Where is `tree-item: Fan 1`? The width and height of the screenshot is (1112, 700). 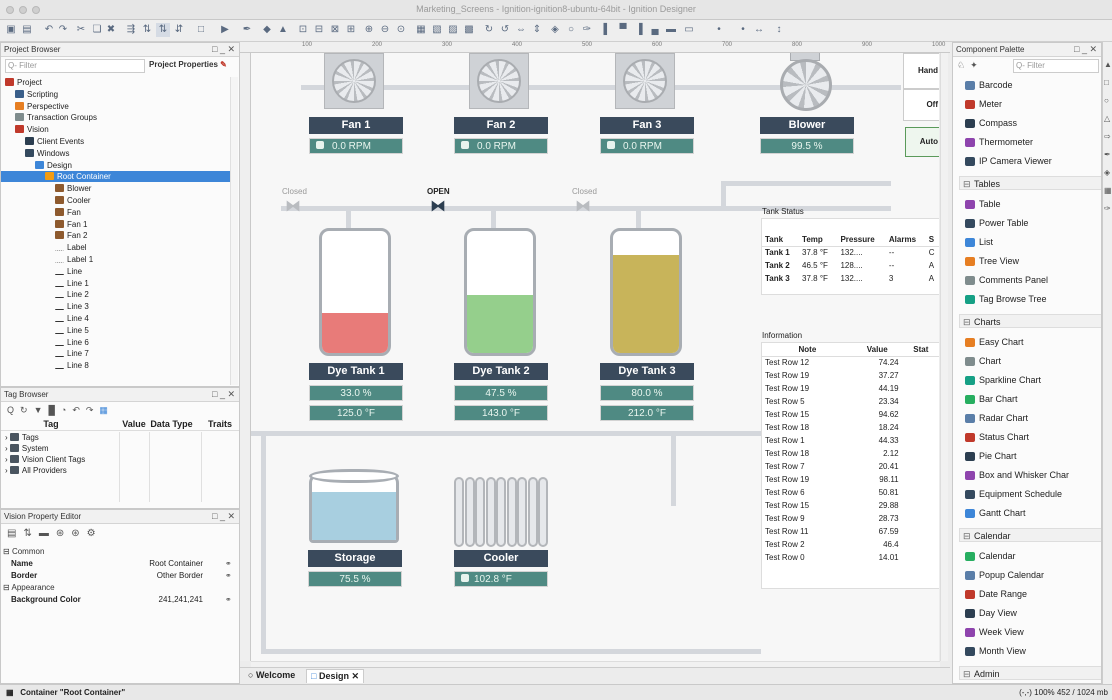 tree-item: Fan 1 is located at coordinates (116, 224).